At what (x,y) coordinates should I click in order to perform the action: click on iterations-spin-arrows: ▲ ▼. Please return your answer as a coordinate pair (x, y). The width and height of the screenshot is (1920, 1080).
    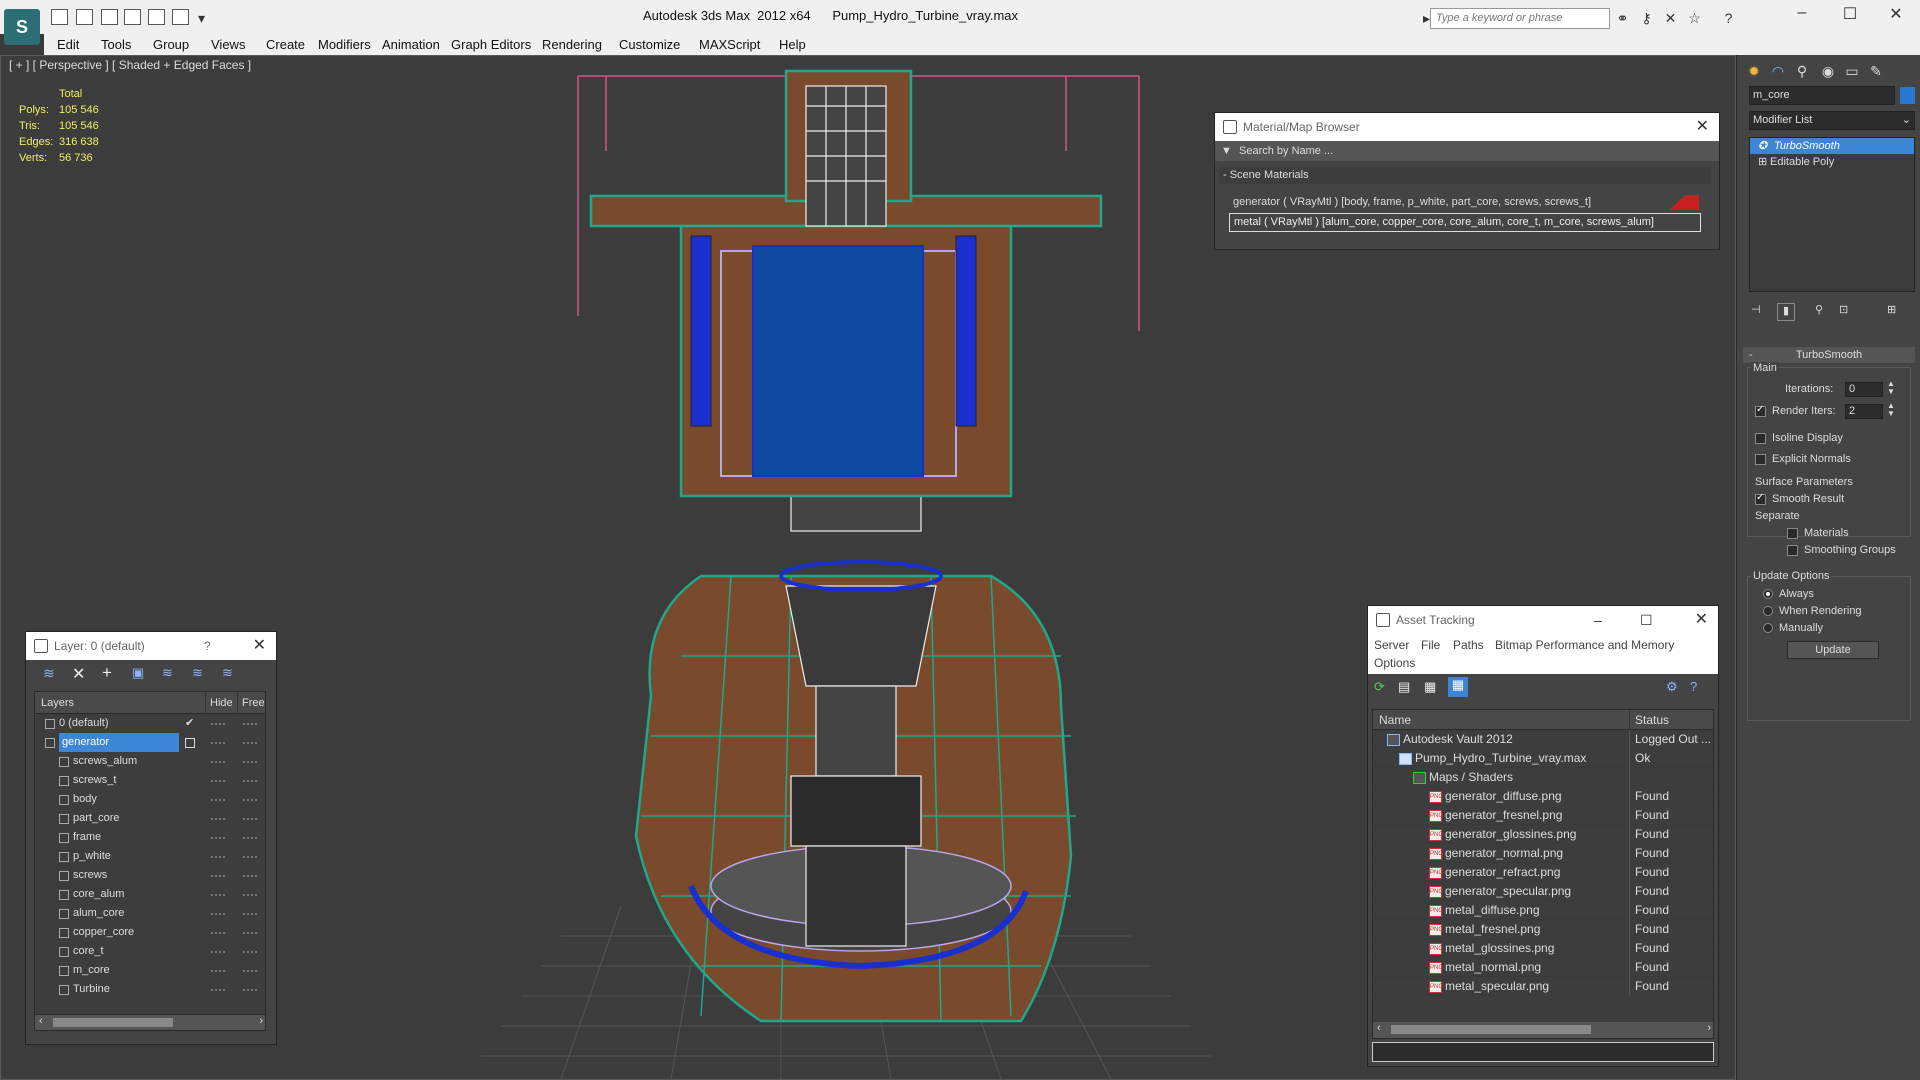
    Looking at the image, I should click on (1891, 388).